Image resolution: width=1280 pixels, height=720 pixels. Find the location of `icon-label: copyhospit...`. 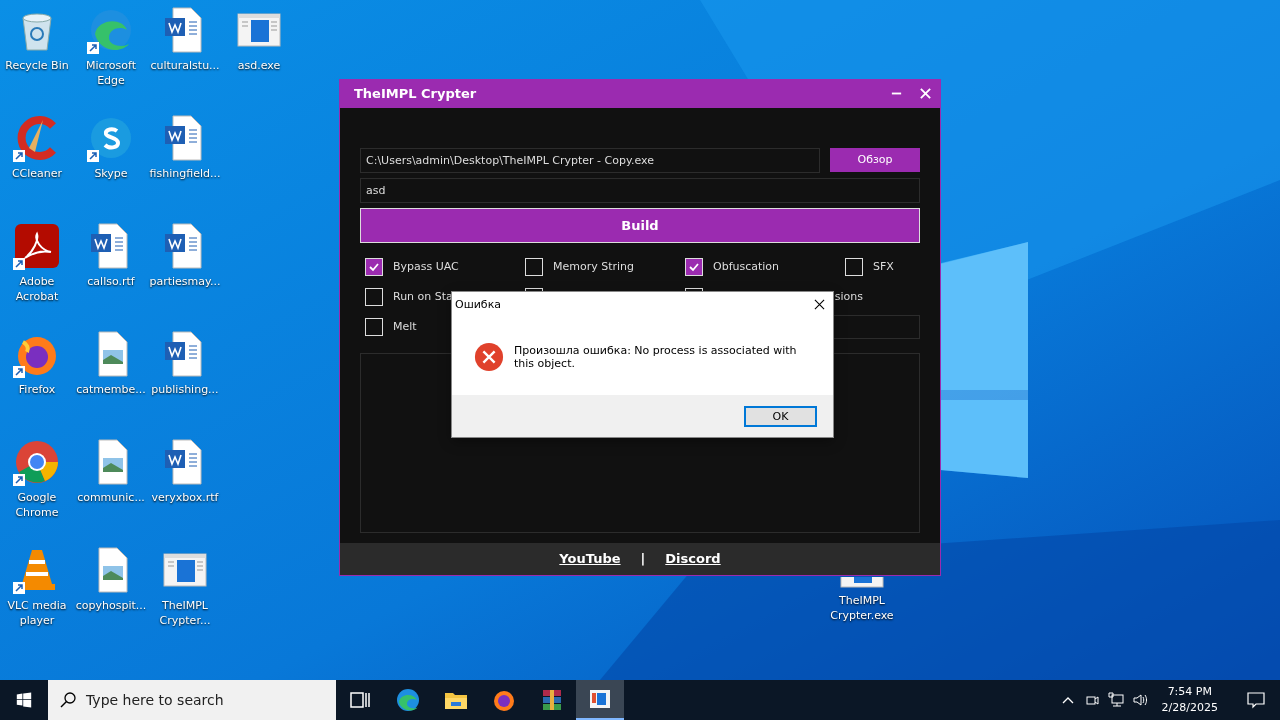

icon-label: copyhospit... is located at coordinates (111, 605).